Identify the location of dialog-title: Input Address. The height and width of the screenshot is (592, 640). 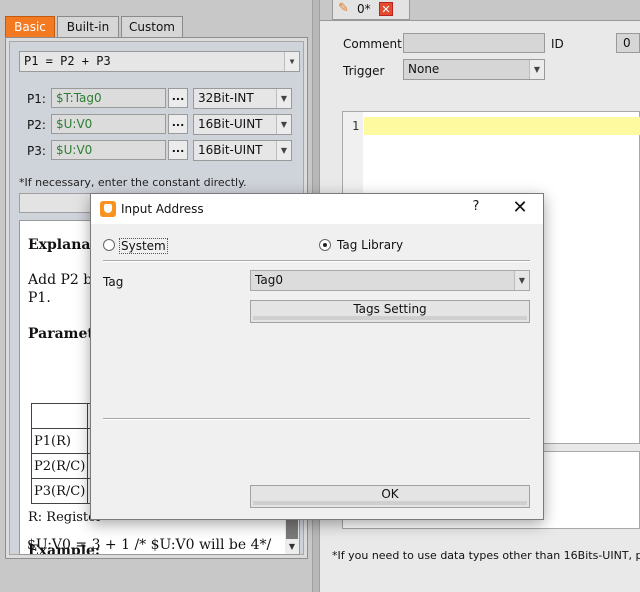
(162, 209).